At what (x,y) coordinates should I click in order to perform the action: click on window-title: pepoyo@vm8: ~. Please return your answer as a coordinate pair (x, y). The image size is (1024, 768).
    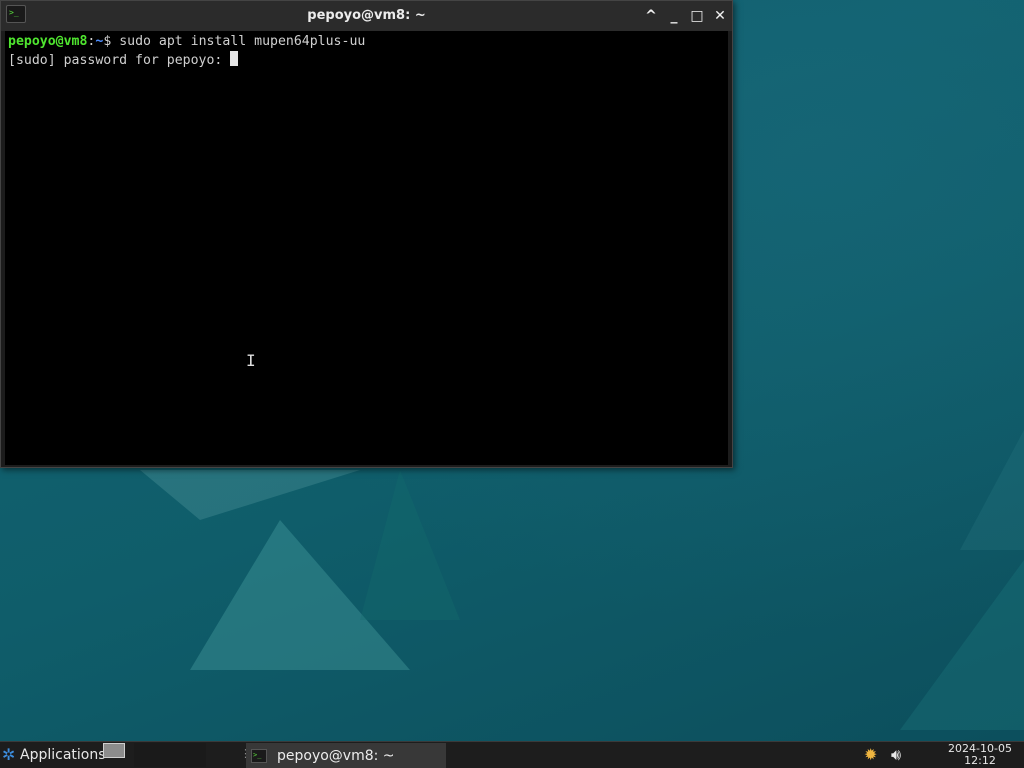
    Looking at the image, I should click on (366, 15).